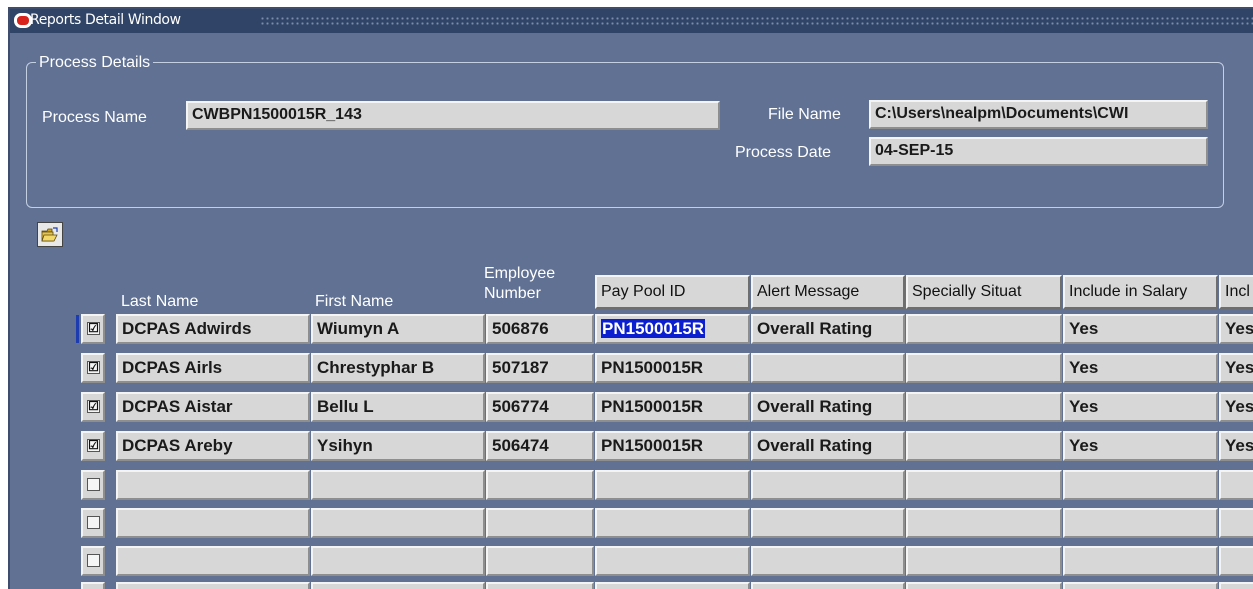  What do you see at coordinates (540, 368) in the screenshot?
I see `cell-employee-number: 507187` at bounding box center [540, 368].